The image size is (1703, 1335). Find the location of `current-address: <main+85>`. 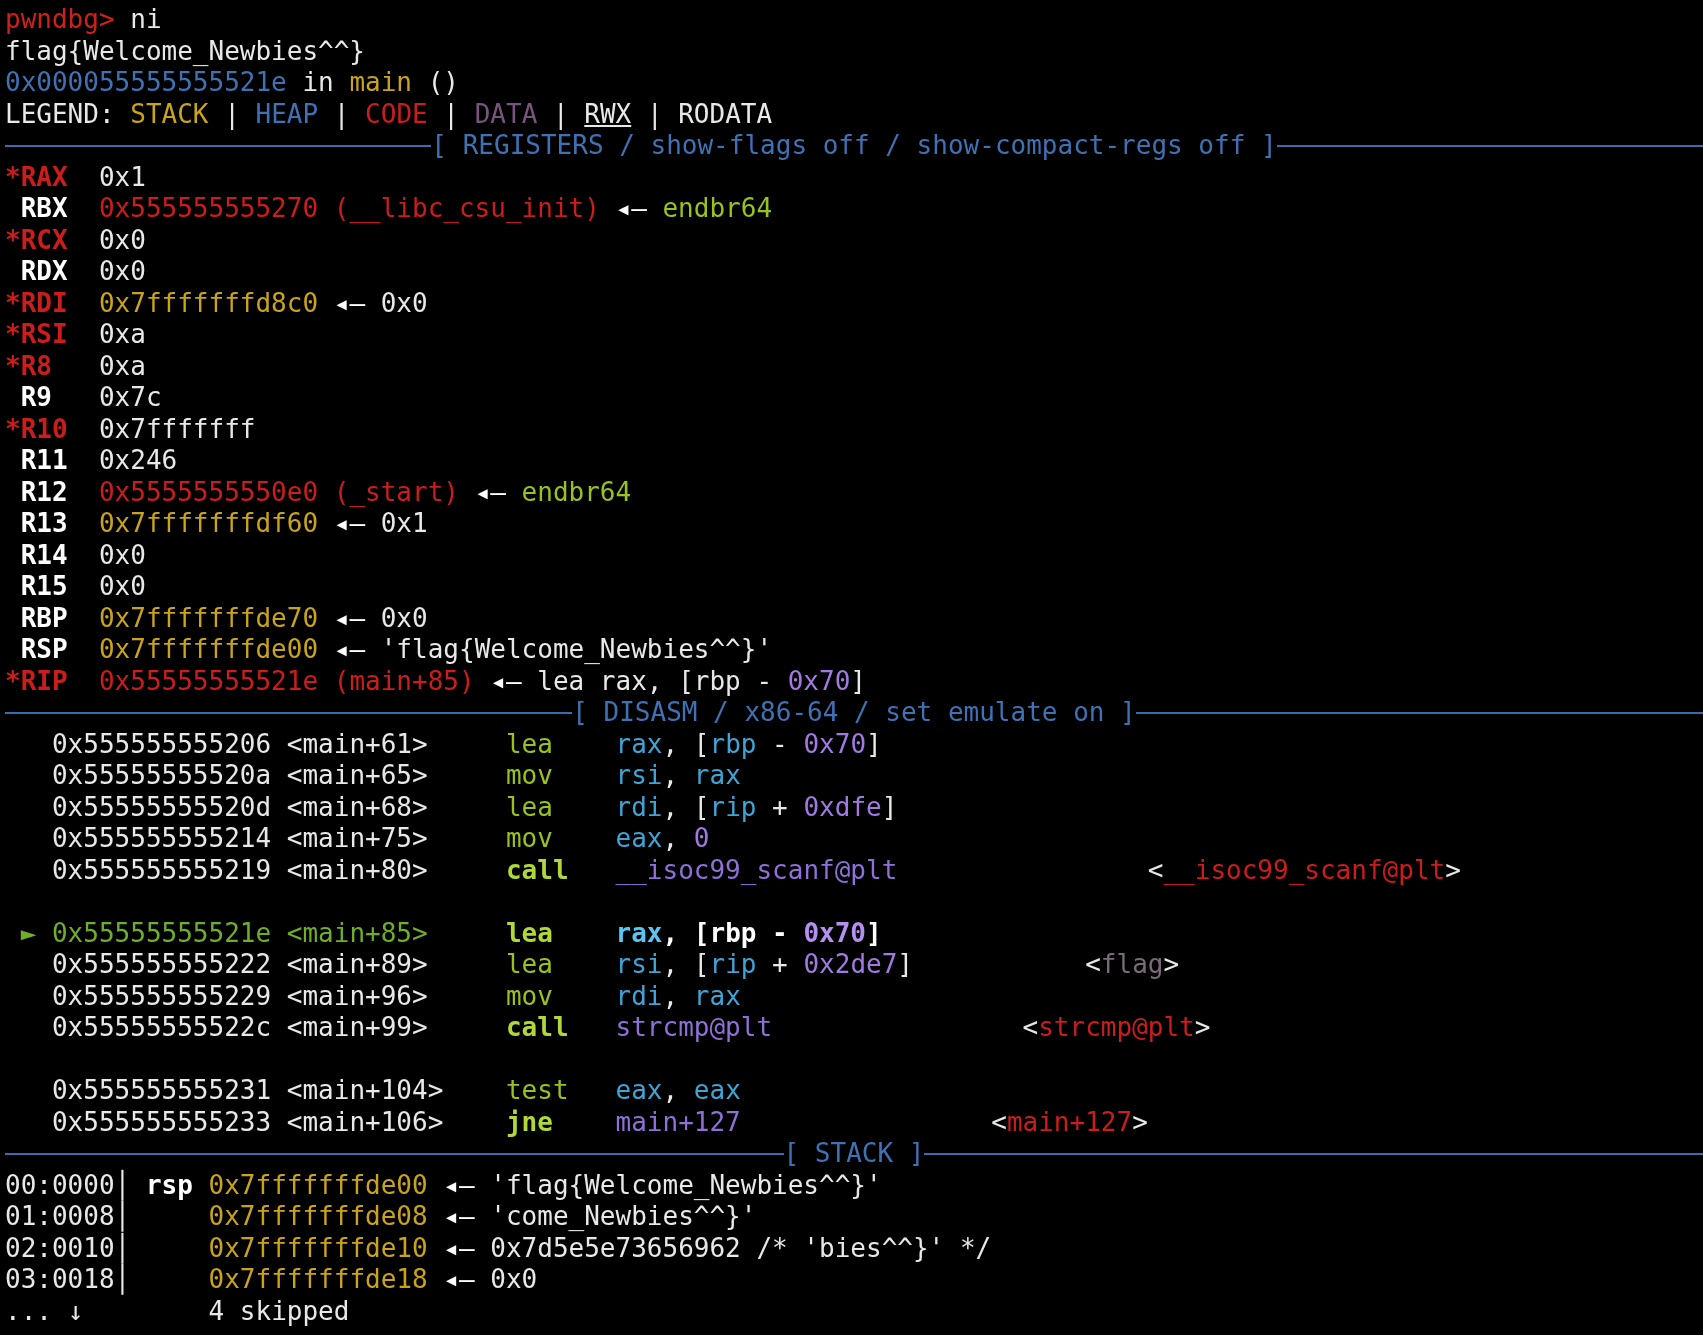

current-address: <main+85> is located at coordinates (357, 932).